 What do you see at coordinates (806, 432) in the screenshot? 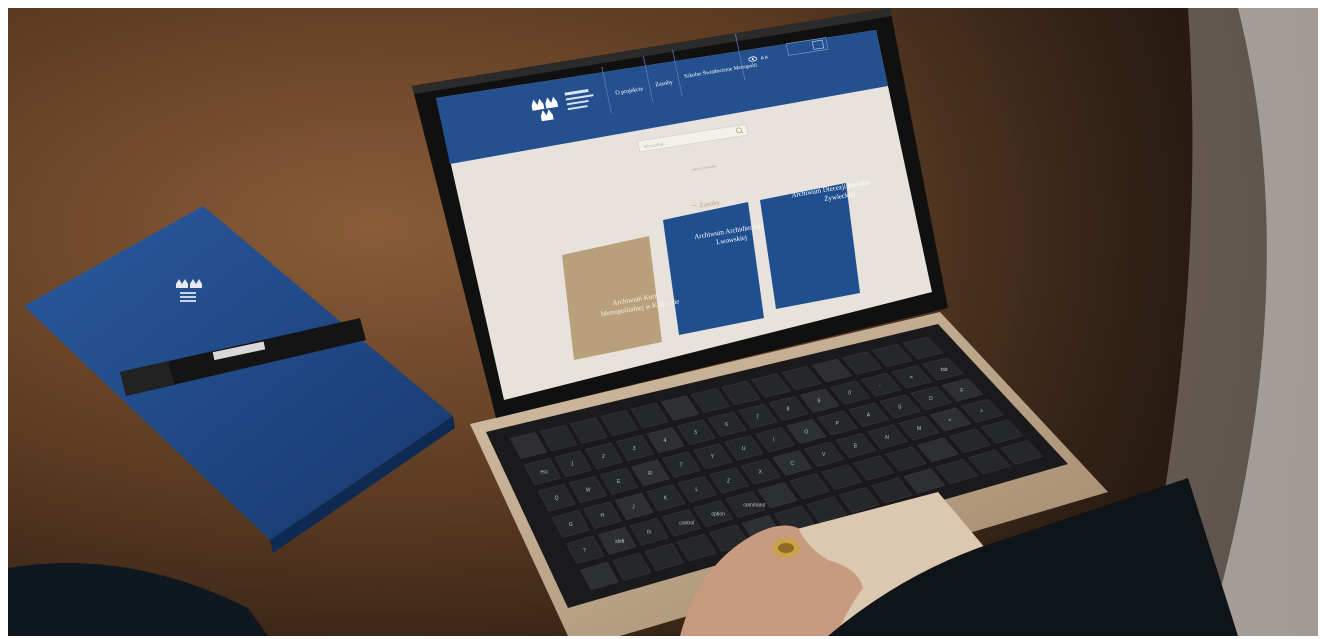
I see `keyboard-key-label: O` at bounding box center [806, 432].